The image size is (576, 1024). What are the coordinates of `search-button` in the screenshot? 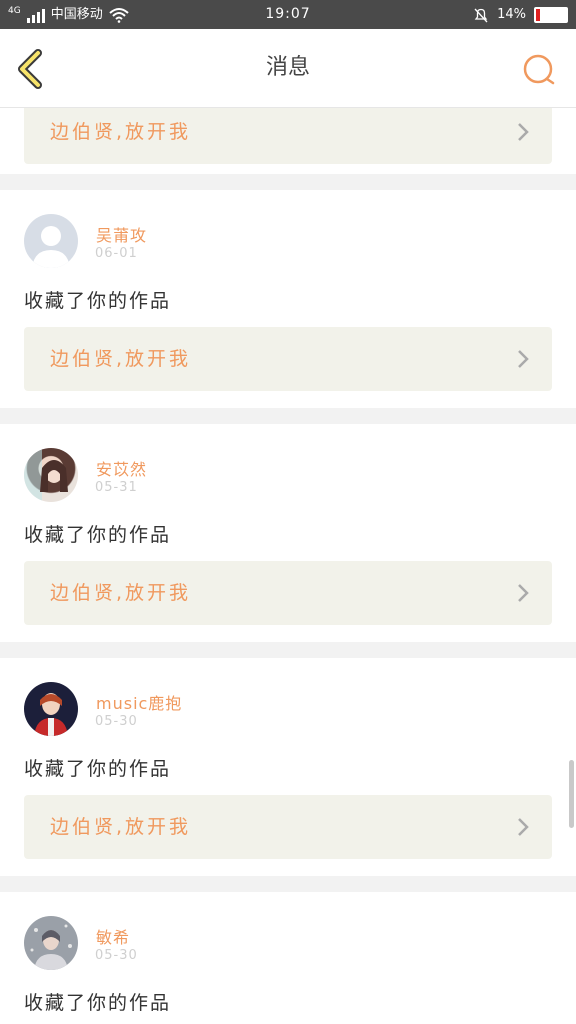 It's located at (539, 70).